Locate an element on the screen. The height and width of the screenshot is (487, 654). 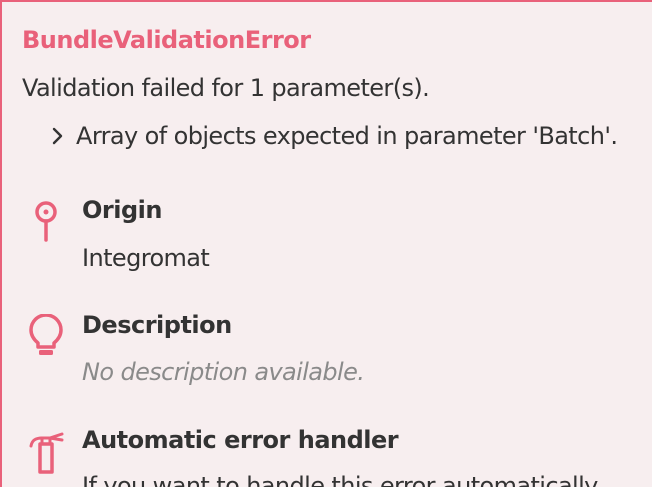
description-heading: Description is located at coordinates (157, 325).